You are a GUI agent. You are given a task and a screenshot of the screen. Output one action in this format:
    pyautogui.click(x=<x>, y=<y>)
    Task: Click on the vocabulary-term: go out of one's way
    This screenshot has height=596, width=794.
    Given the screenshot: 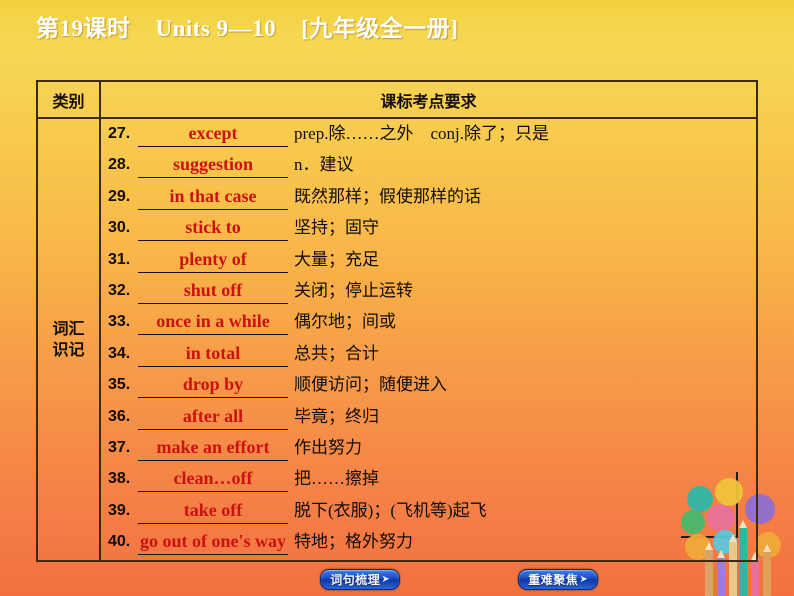 What is the action you would take?
    pyautogui.click(x=212, y=541)
    